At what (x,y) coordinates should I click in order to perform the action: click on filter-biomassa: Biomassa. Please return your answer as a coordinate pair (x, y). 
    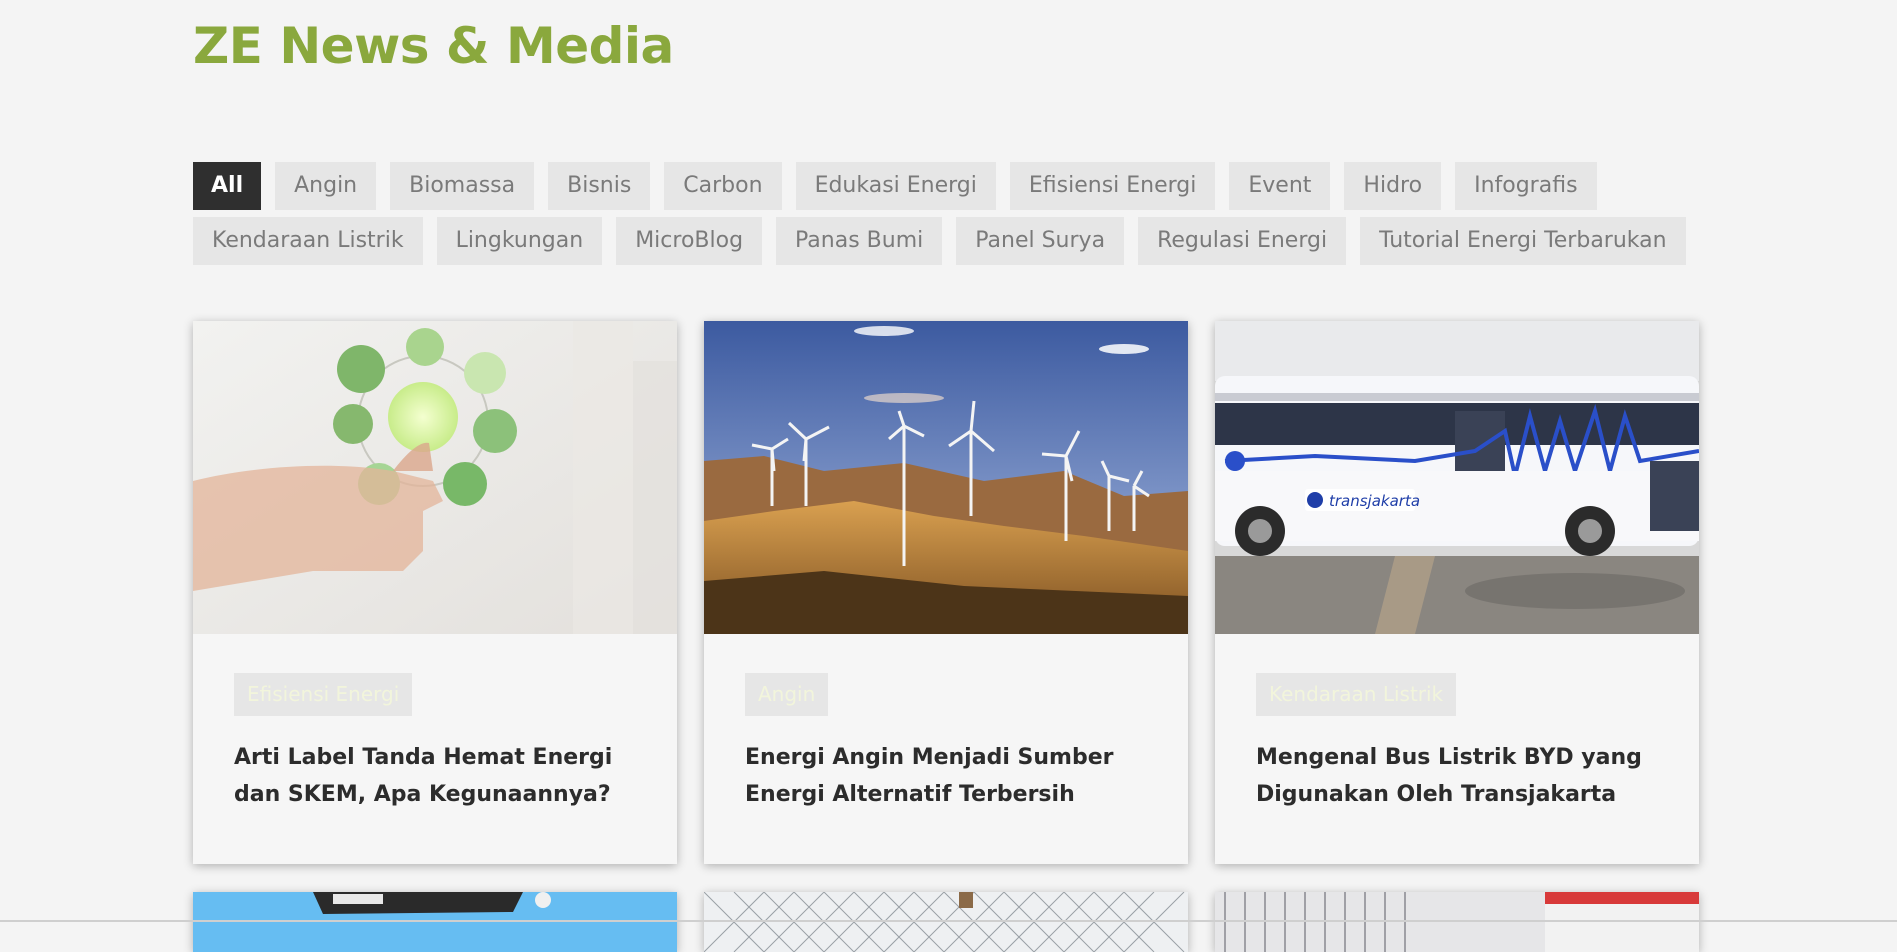
    Looking at the image, I should click on (462, 186).